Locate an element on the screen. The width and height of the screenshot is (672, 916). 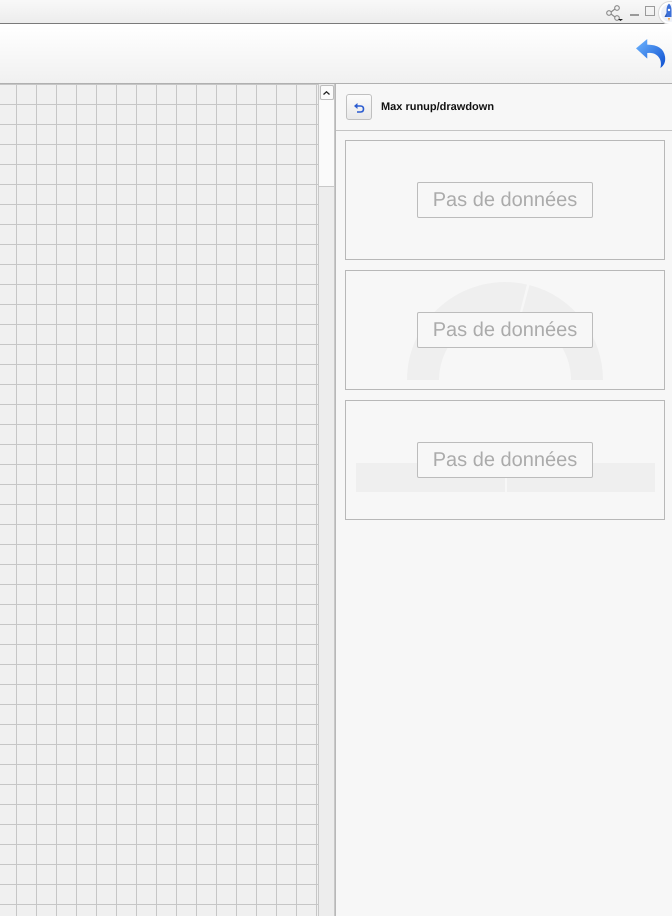
scroll-up-button is located at coordinates (327, 92).